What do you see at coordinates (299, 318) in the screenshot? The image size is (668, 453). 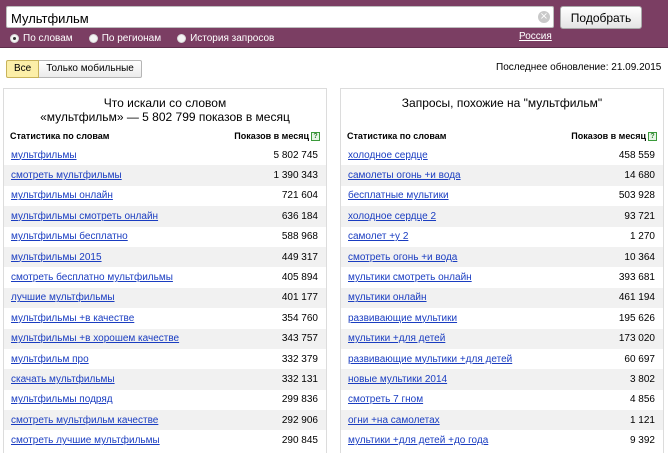 I see `shows-count: 354 760` at bounding box center [299, 318].